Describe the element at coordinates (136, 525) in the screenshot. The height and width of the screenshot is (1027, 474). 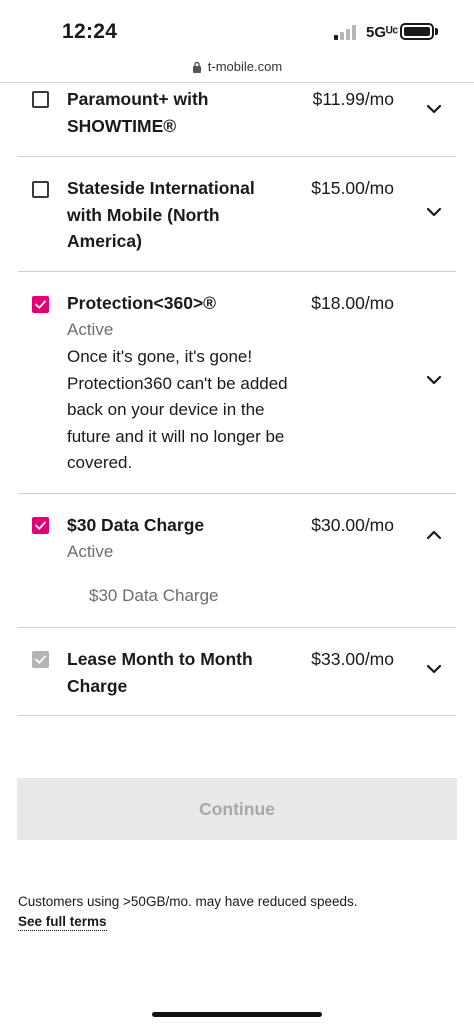
I see `addon-name-data-charge: $30 Data Charge` at that location.